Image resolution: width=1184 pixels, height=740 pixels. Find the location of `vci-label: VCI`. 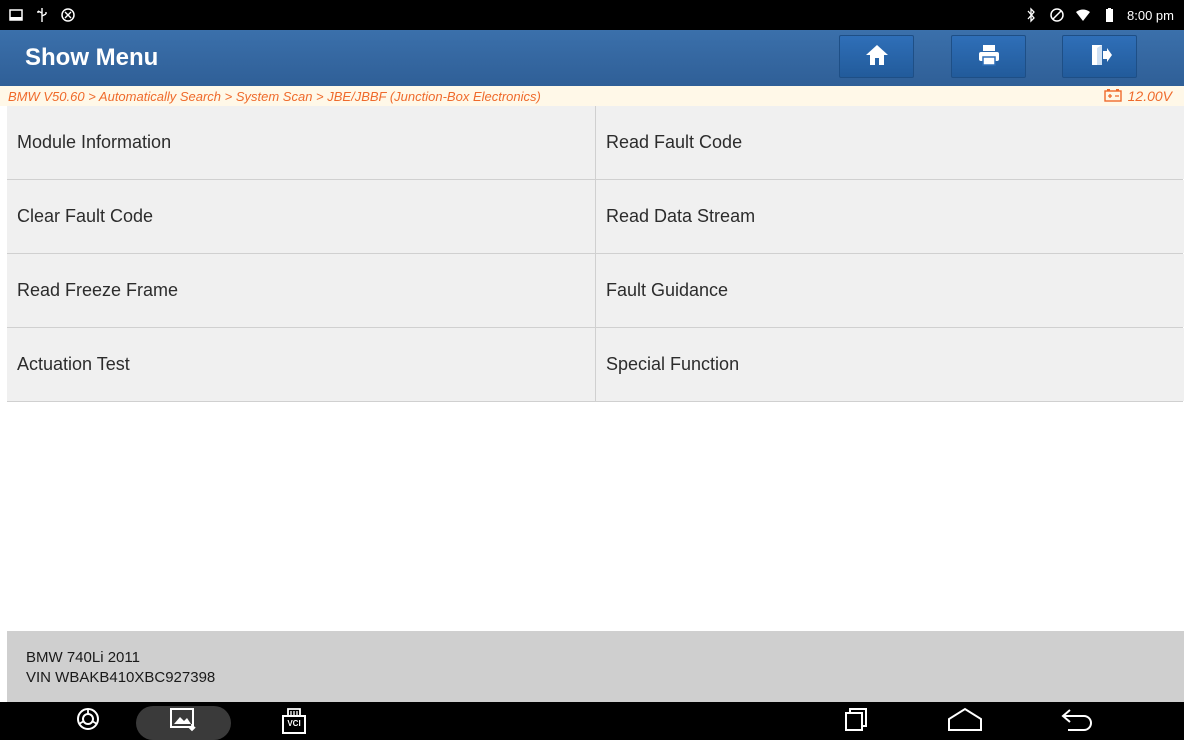

vci-label: VCI is located at coordinates (294, 723).